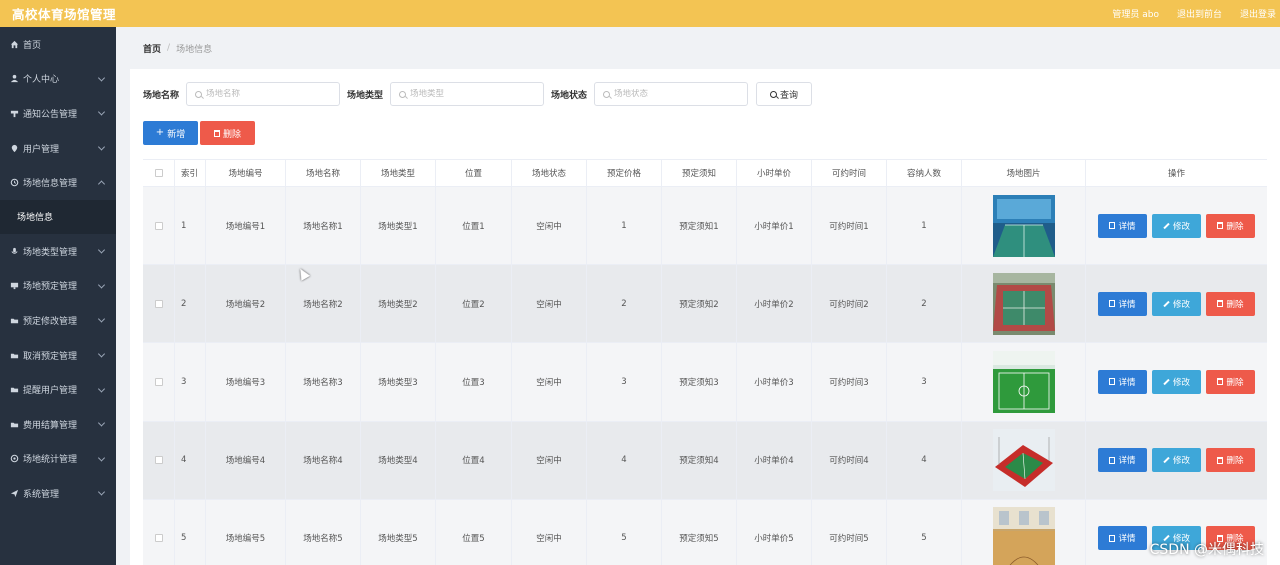 The width and height of the screenshot is (1280, 565). What do you see at coordinates (58, 251) in the screenshot?
I see `sidebar-item-venue-type: 场地类型管理` at bounding box center [58, 251].